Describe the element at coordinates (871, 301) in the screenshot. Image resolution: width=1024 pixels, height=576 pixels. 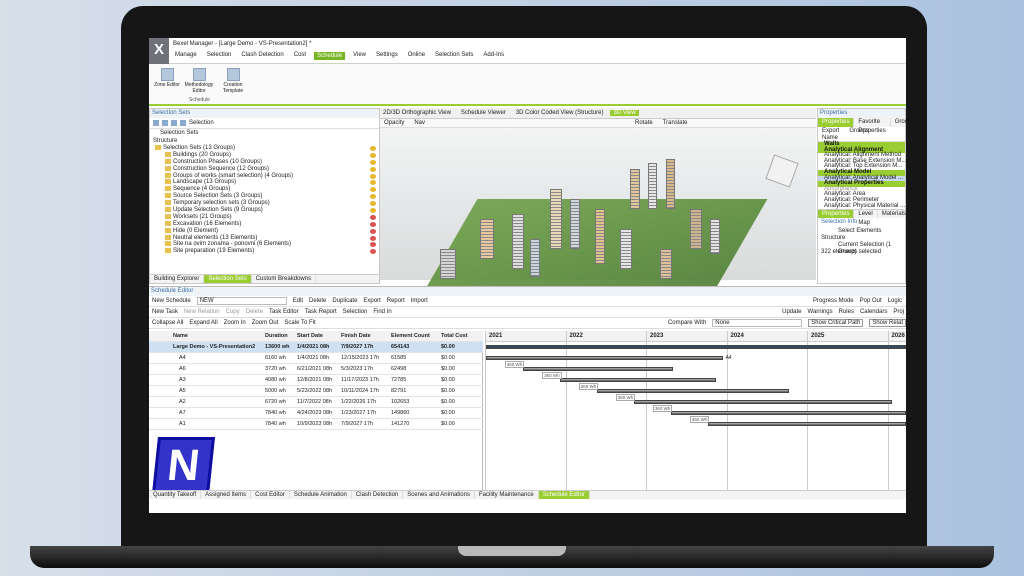
I see `popout-button: Pop Out` at that location.